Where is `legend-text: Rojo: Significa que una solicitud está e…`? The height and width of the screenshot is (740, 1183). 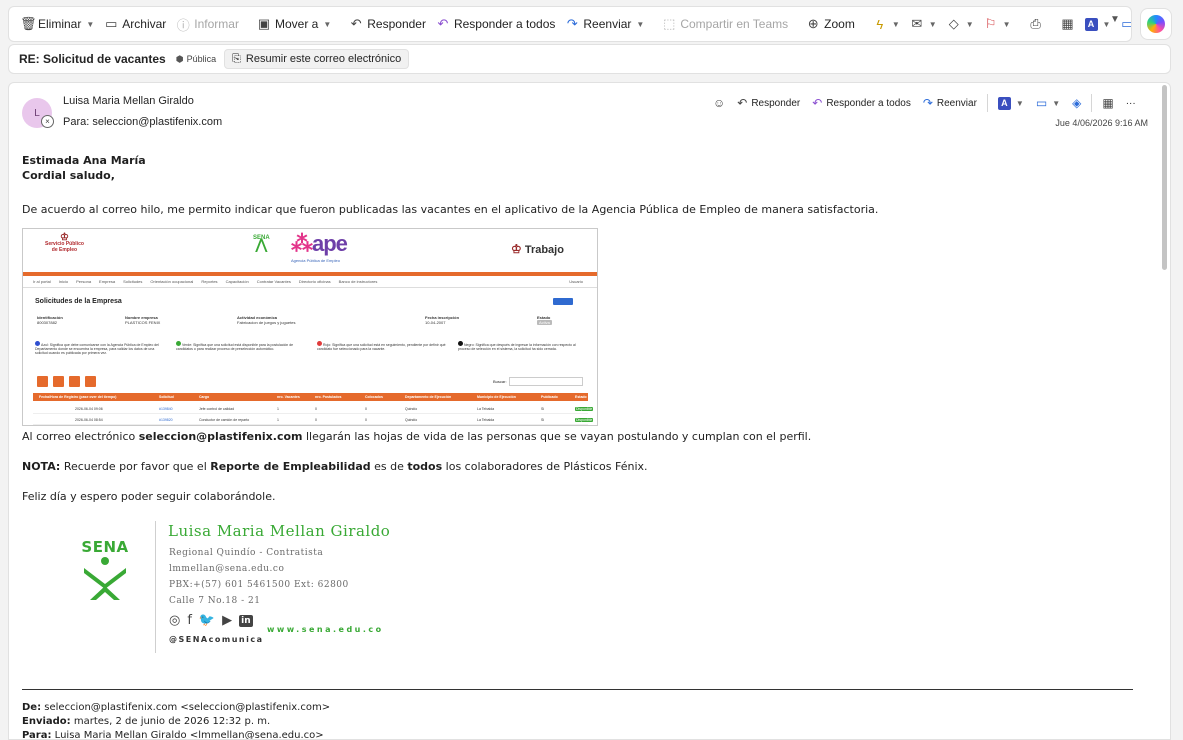 legend-text: Rojo: Significa que una solicitud está e… is located at coordinates (381, 347).